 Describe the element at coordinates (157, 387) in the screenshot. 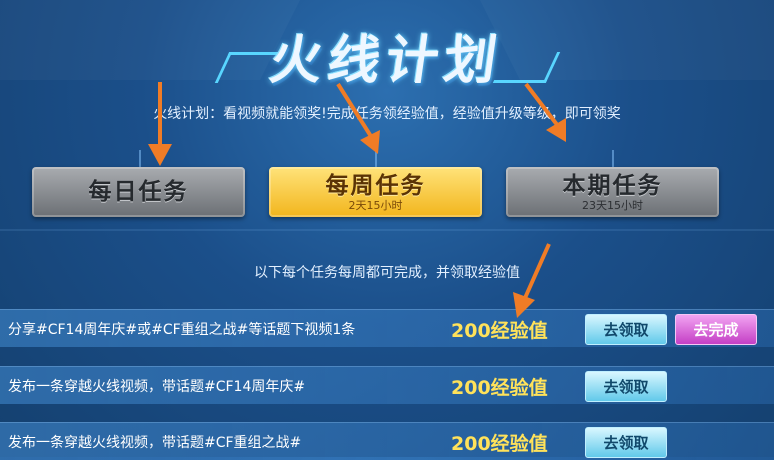

I see `task-text: 发布一条穿越火线视频，带话题#CF14周年庆#` at that location.